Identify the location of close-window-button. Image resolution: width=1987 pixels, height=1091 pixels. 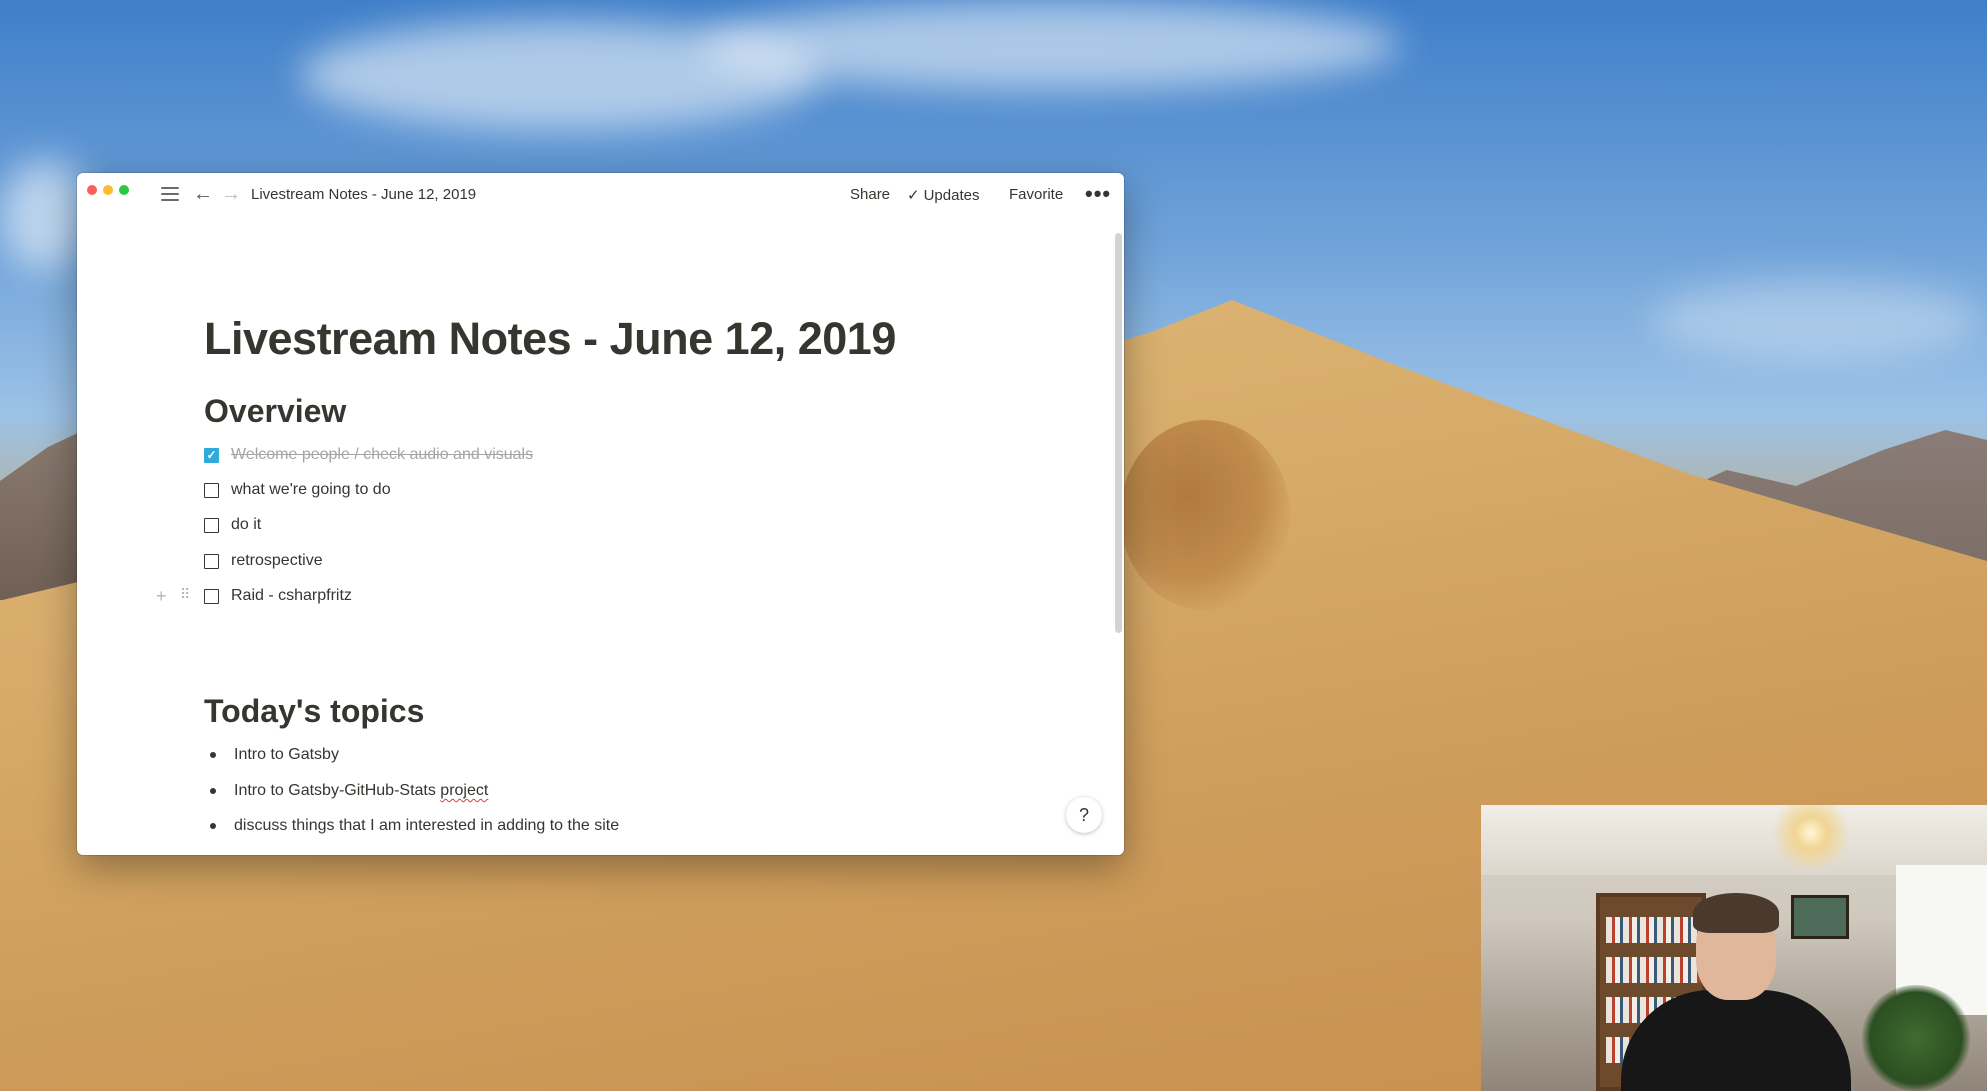
(92, 190).